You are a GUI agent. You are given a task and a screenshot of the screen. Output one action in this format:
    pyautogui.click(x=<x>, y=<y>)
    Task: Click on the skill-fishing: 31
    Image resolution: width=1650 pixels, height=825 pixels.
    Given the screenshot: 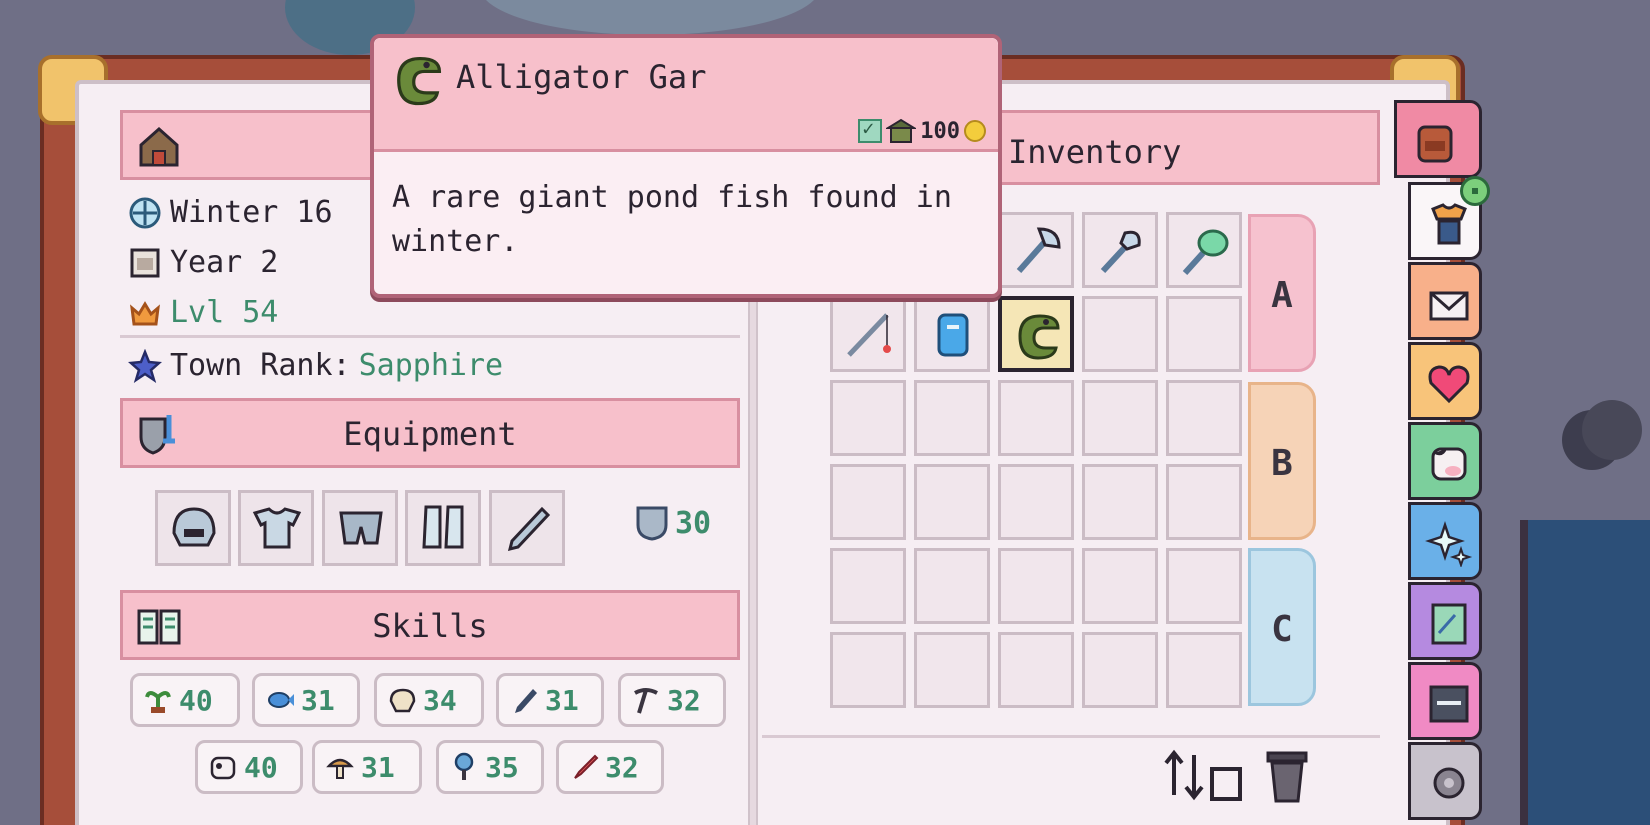 What is the action you would take?
    pyautogui.click(x=306, y=700)
    